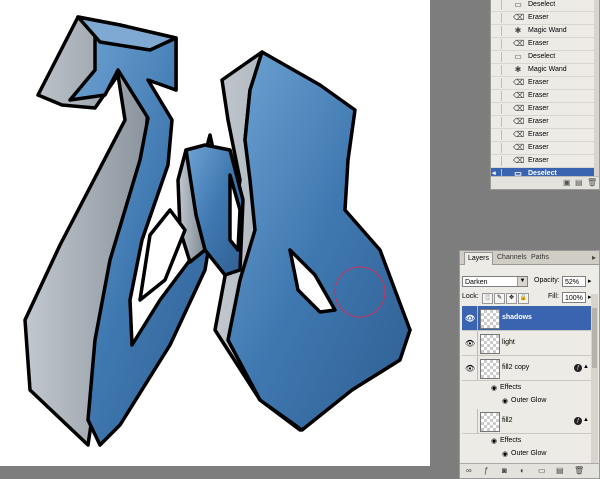  What do you see at coordinates (579, 182) in the screenshot?
I see `new-document-icon: ▤` at bounding box center [579, 182].